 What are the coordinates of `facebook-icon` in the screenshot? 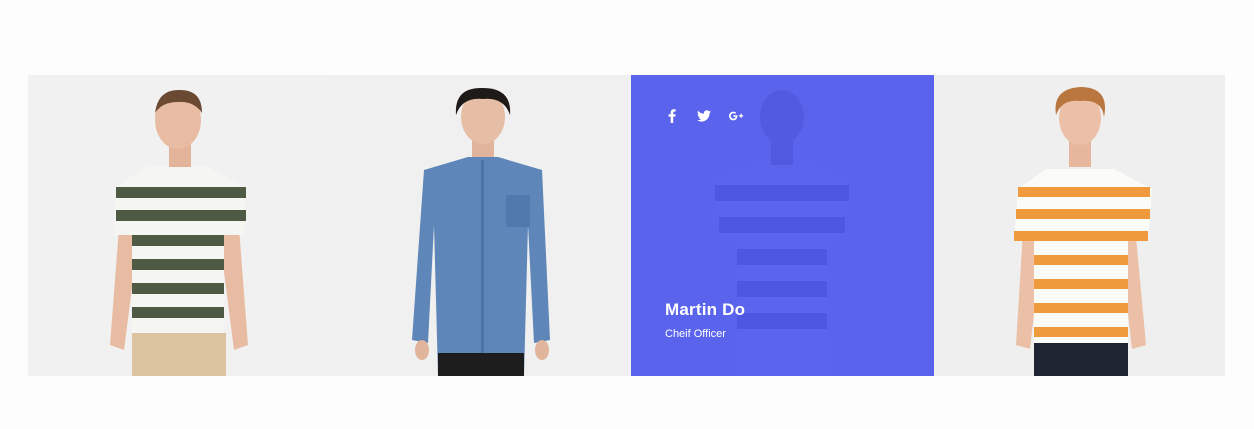 It's located at (672, 116).